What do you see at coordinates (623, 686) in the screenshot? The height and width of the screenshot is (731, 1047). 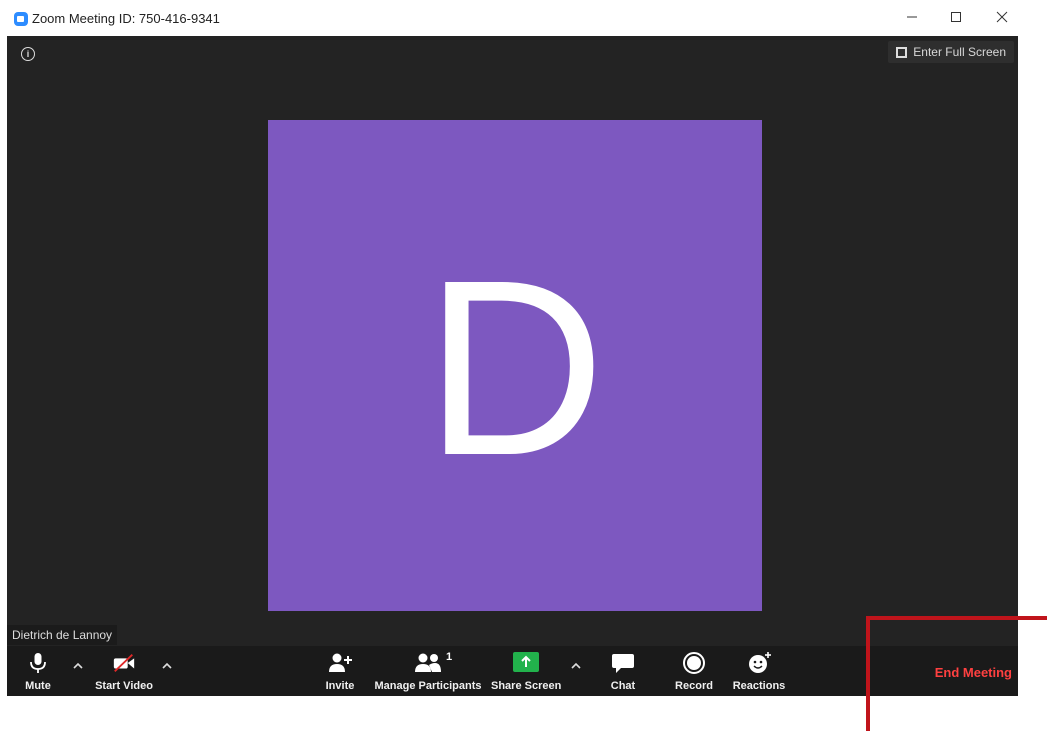 I see `chat-label: Chat` at bounding box center [623, 686].